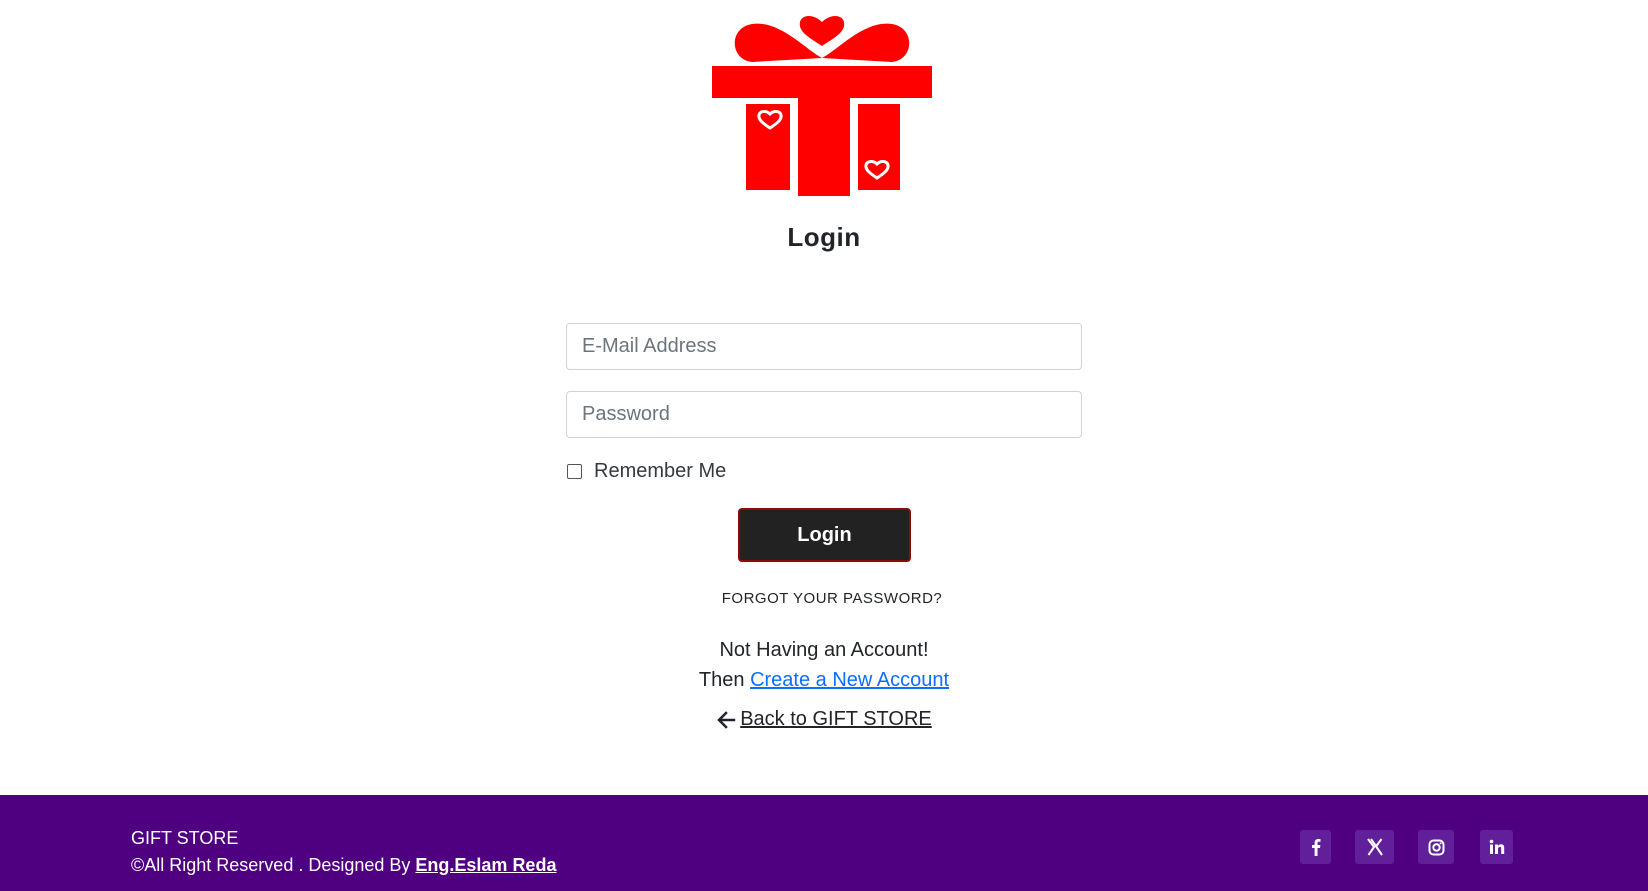 This screenshot has width=1648, height=891. I want to click on arrow-left-icon, so click(726, 719).